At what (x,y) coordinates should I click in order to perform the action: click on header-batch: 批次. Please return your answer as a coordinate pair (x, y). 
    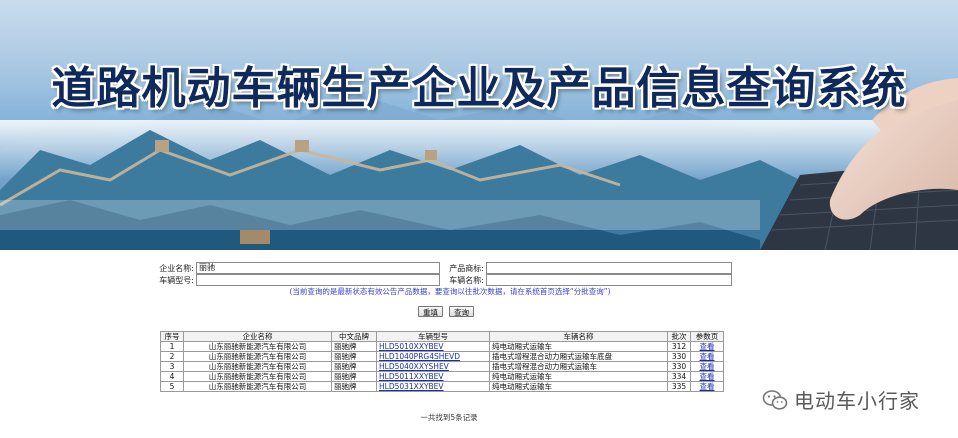
    Looking at the image, I should click on (679, 336).